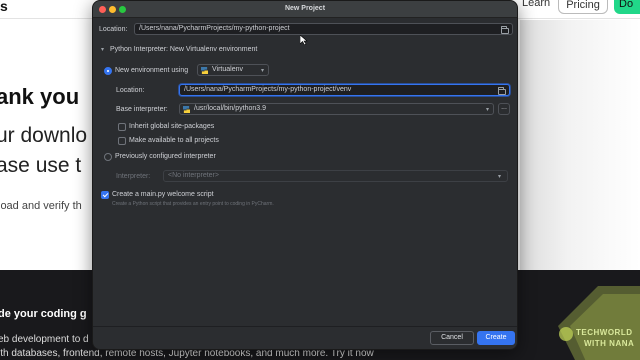 This screenshot has width=640, height=360. Describe the element at coordinates (122, 127) in the screenshot. I see `inherit-site-packages-checkbox` at that location.